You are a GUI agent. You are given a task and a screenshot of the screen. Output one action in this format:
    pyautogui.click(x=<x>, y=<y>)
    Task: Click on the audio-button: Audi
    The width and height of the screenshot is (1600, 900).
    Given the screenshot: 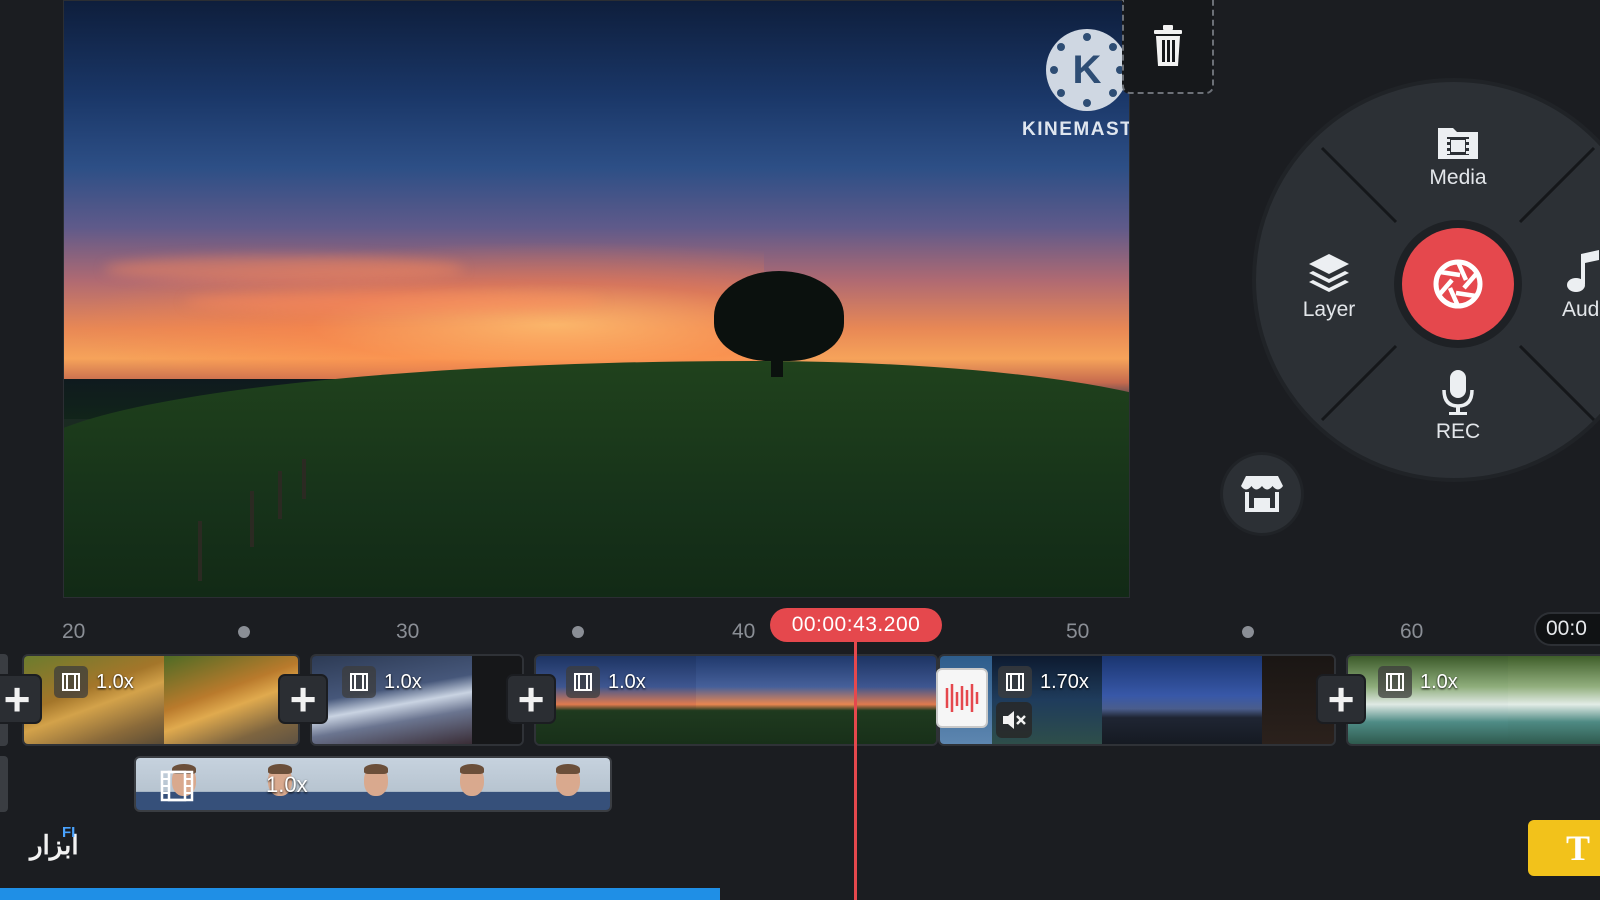 What is the action you would take?
    pyautogui.click(x=1564, y=286)
    